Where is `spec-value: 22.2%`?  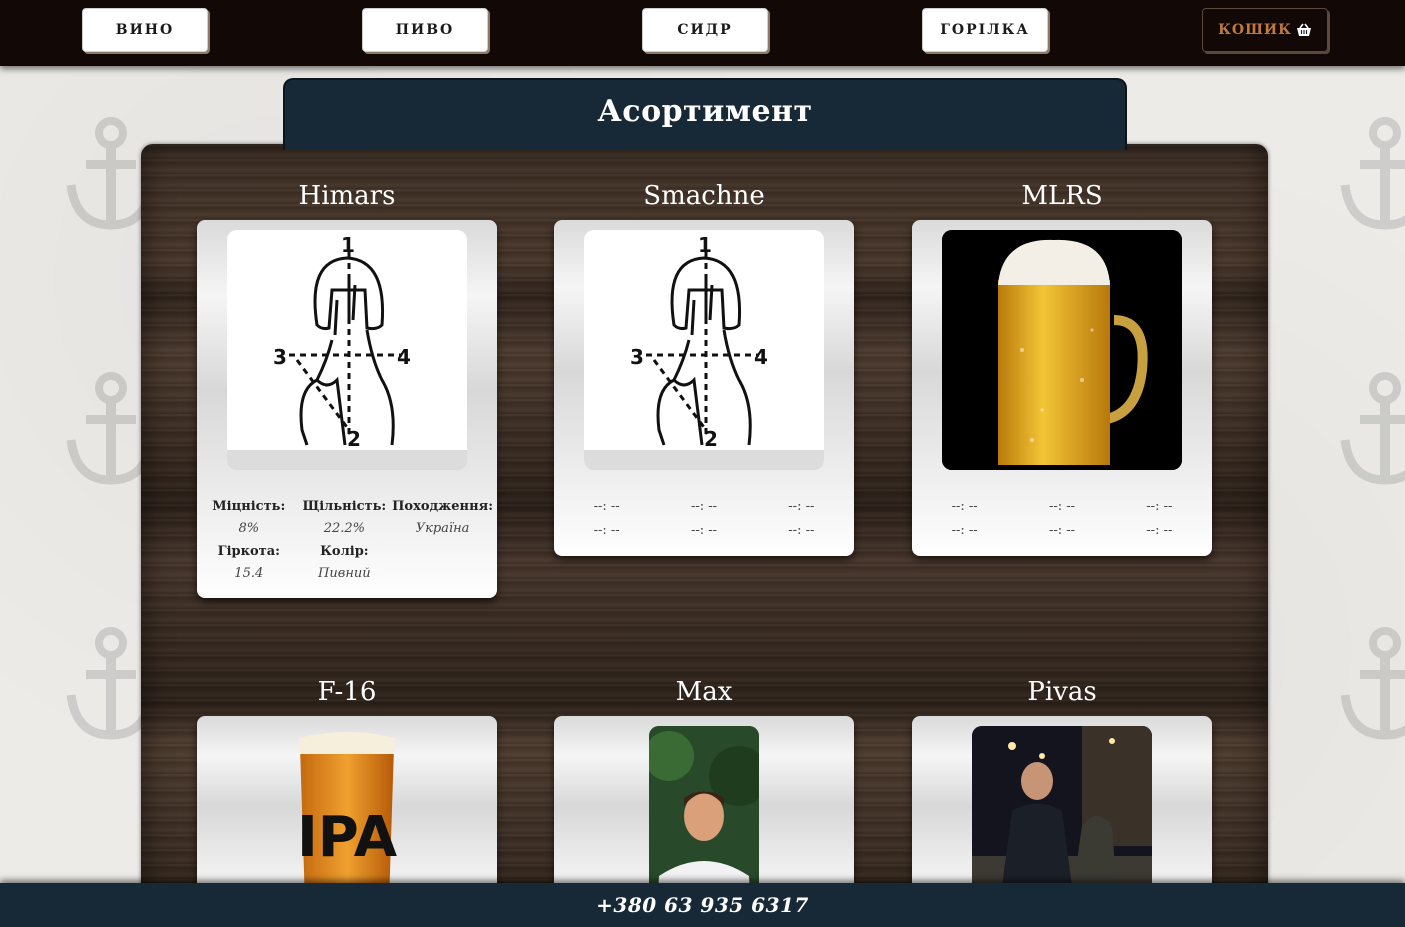 spec-value: 22.2% is located at coordinates (344, 528).